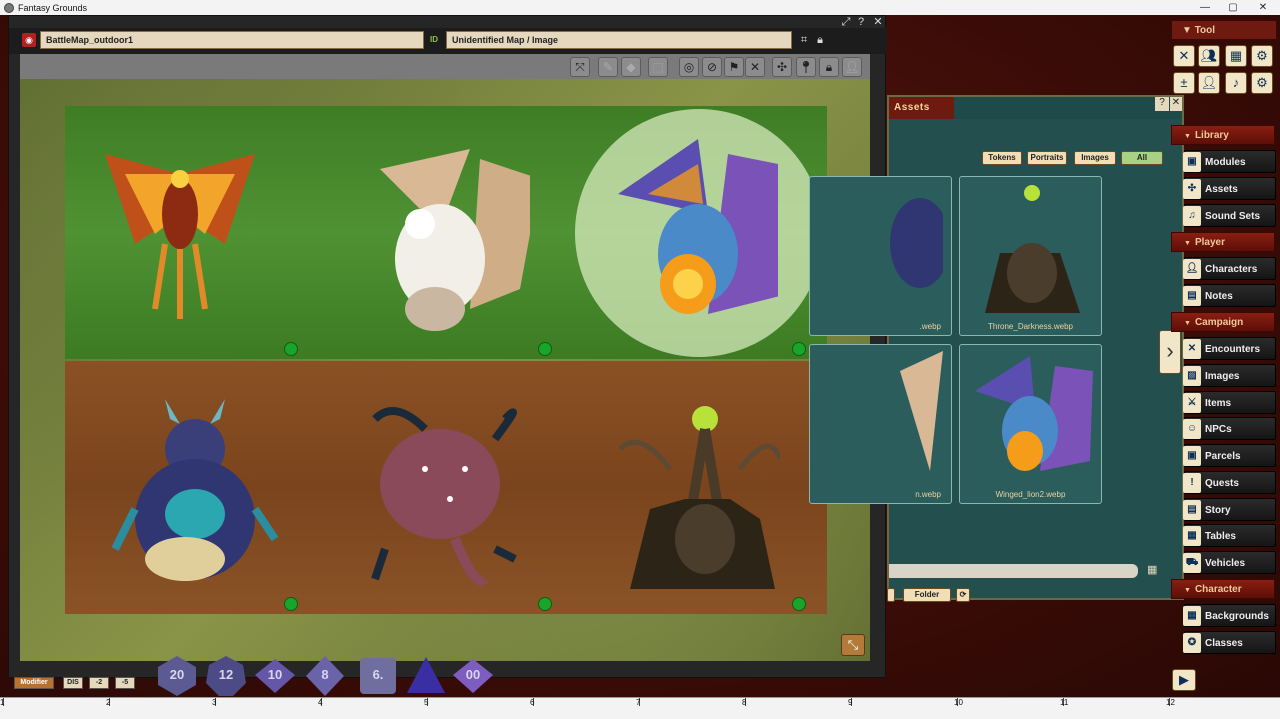 Image resolution: width=1280 pixels, height=719 pixels. I want to click on asset-search-input, so click(1013, 571).